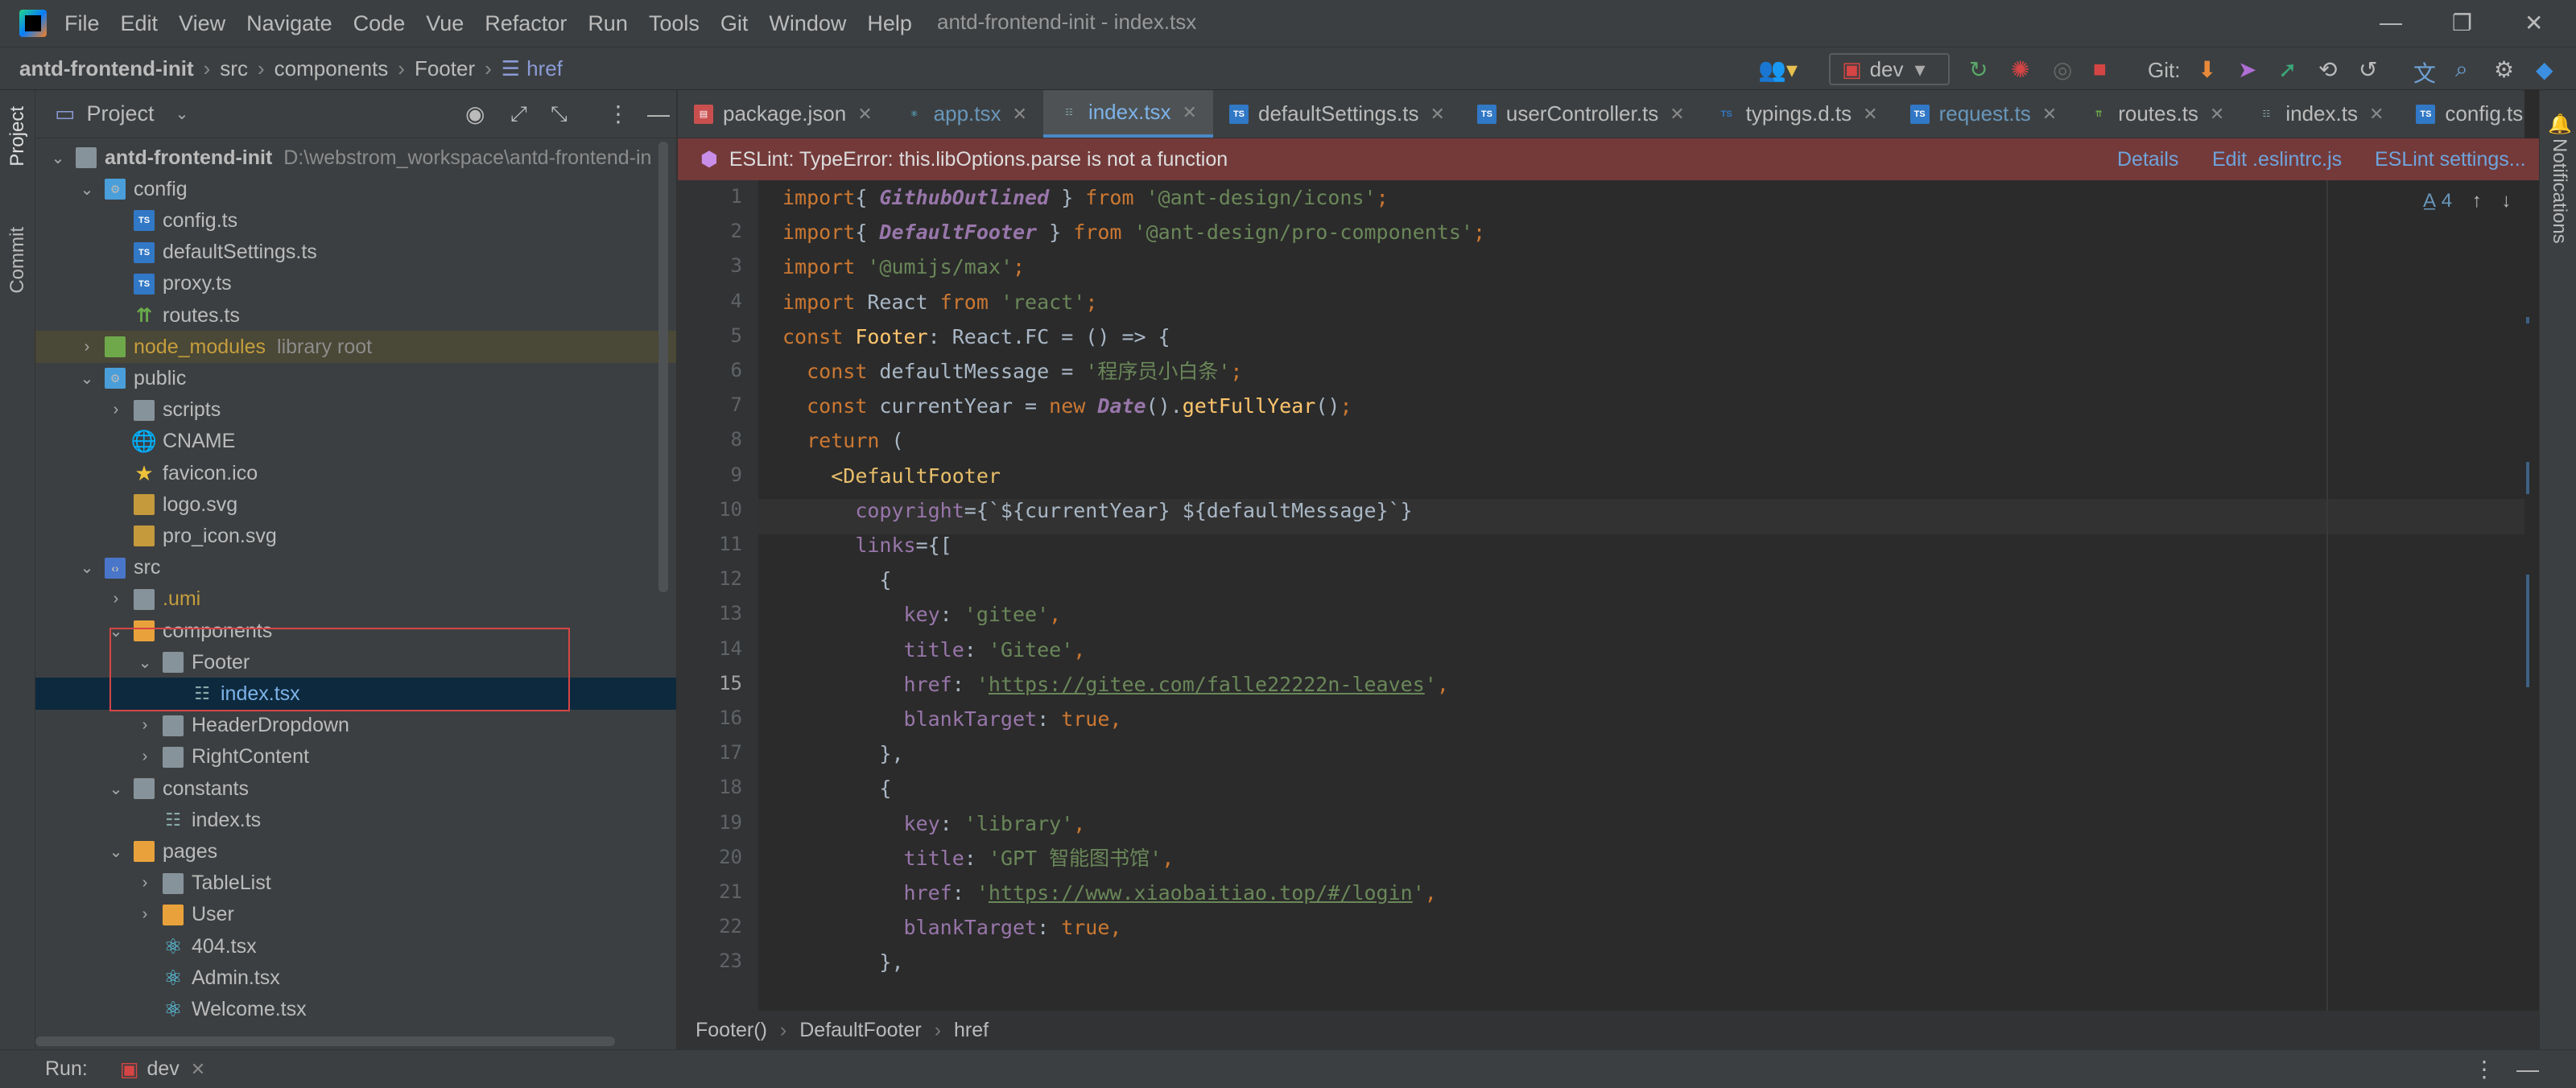  Describe the element at coordinates (17, 136) in the screenshot. I see `project-tool-tab: Project` at that location.